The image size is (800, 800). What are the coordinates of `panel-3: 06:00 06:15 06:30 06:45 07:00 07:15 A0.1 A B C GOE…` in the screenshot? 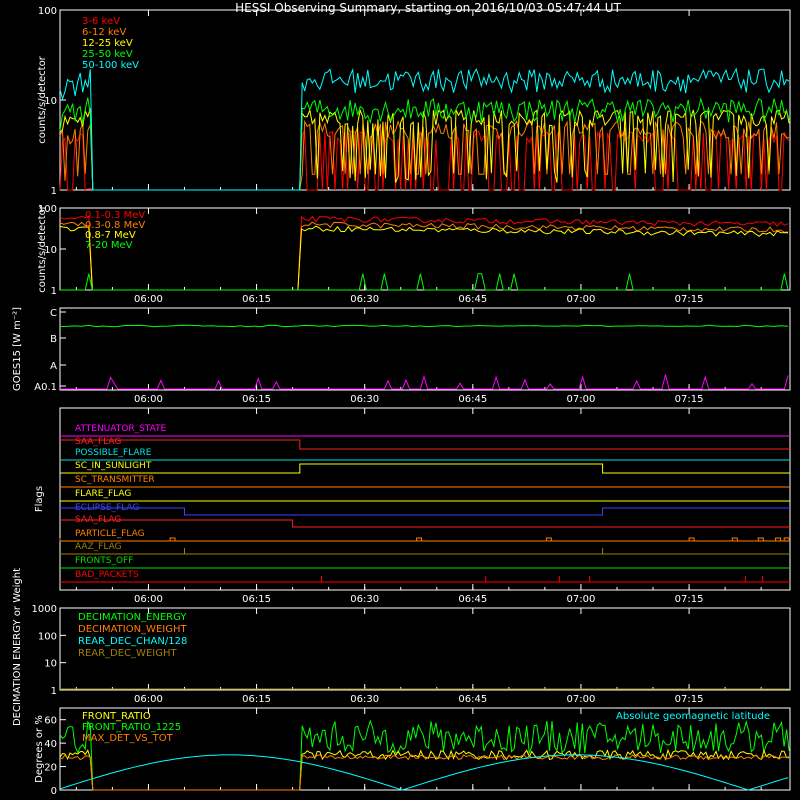 It's located at (401, 356).